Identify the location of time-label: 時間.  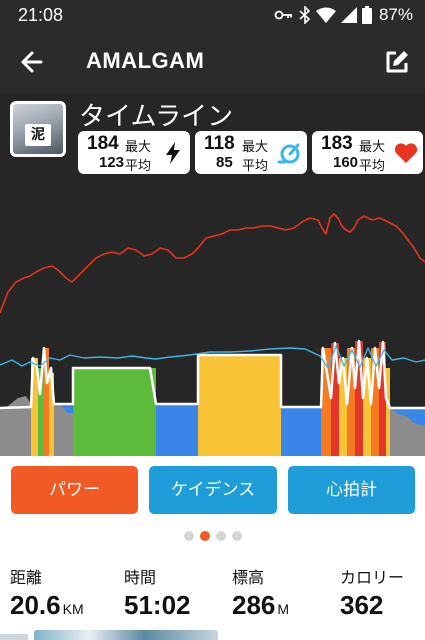
(140, 577).